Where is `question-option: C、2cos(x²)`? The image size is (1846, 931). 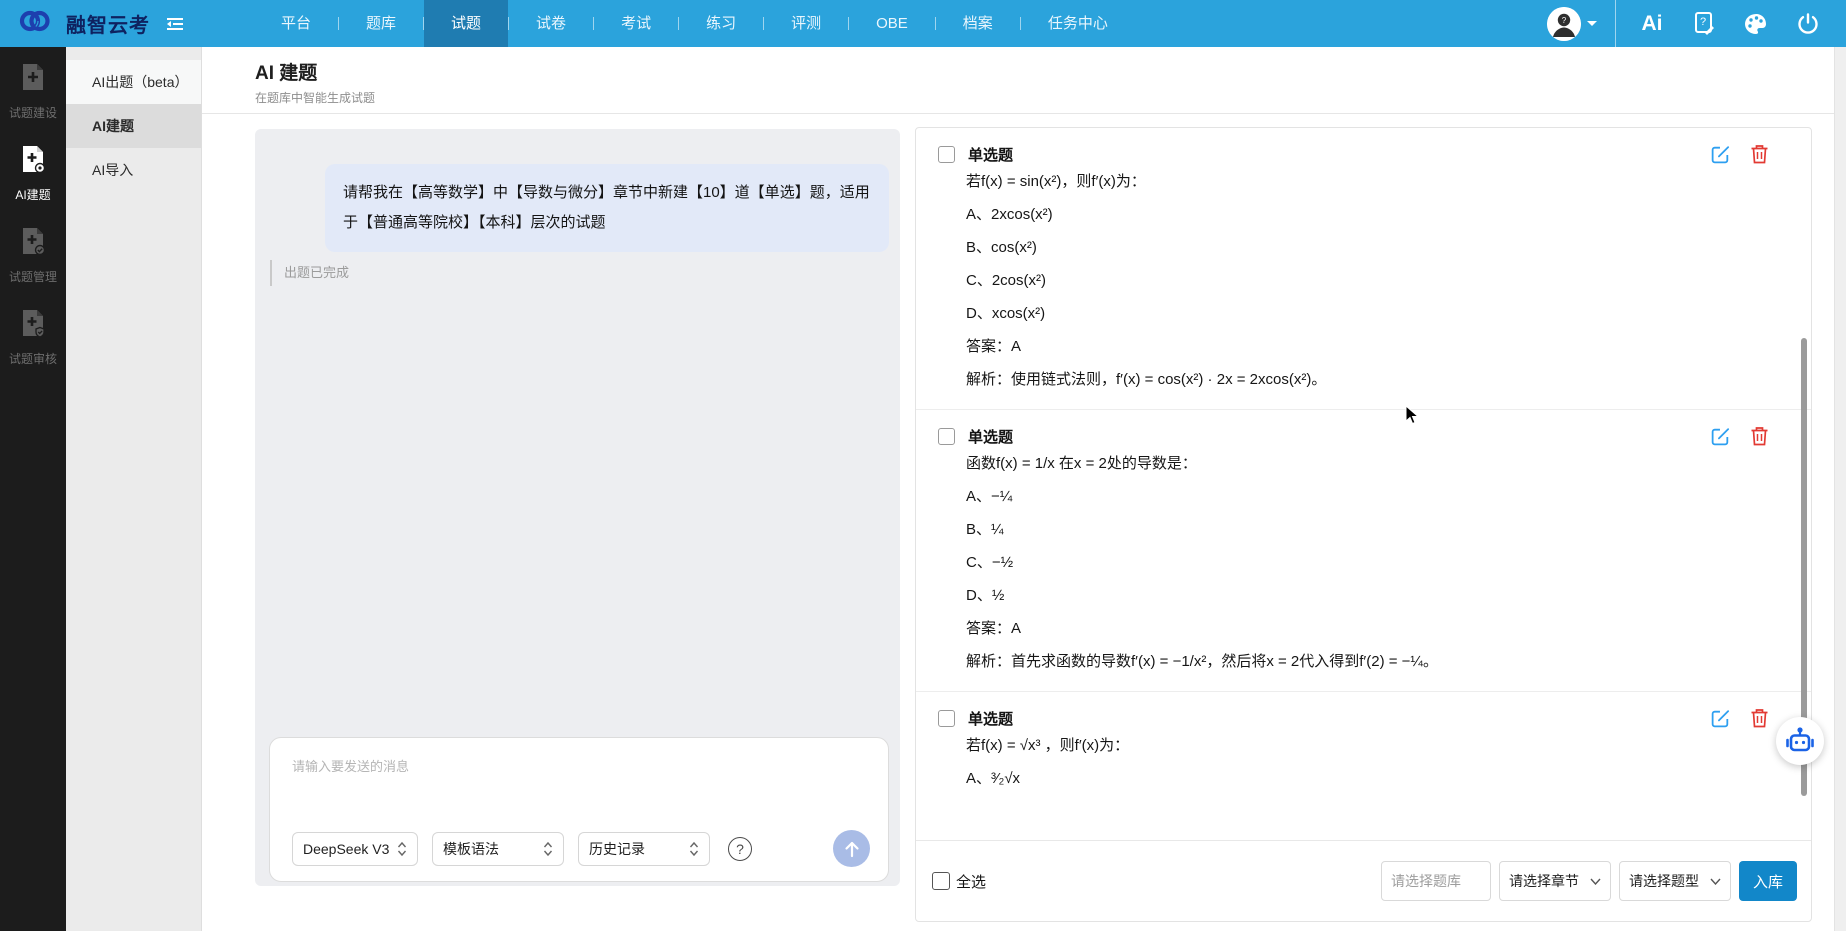 question-option: C、2cos(x²) is located at coordinates (1006, 280).